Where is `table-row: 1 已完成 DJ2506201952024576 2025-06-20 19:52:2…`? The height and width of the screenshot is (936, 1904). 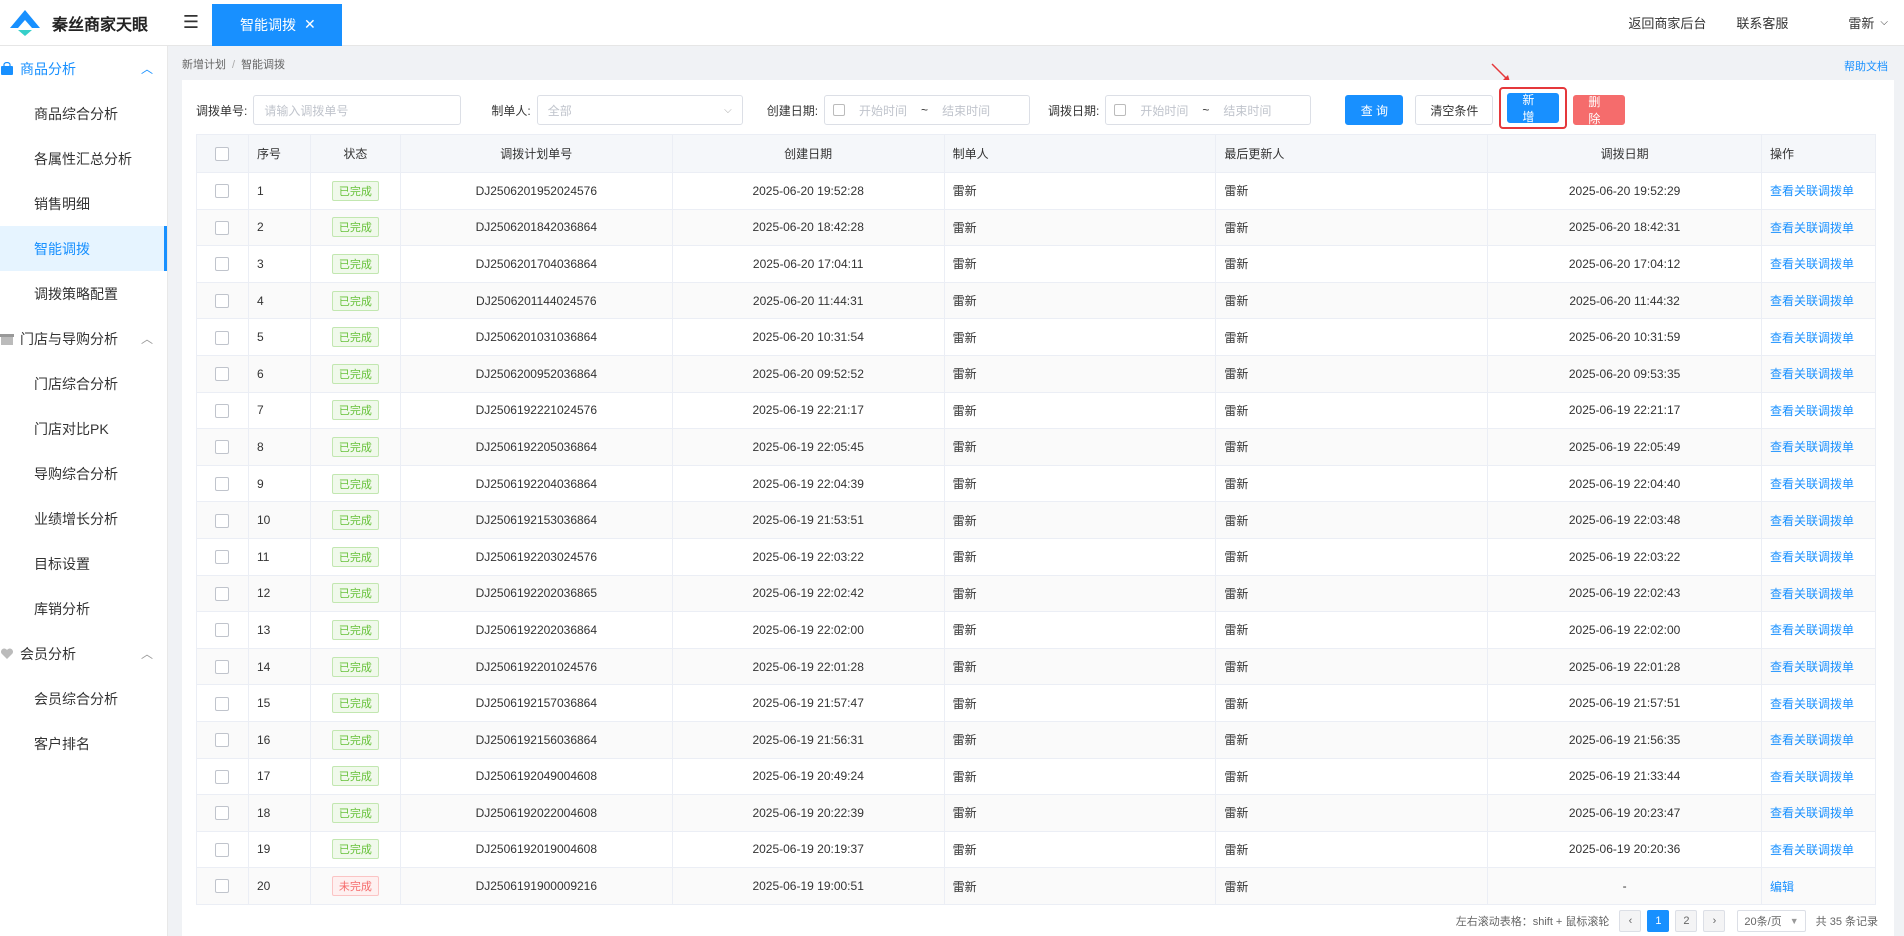 table-row: 1 已完成 DJ2506201952024576 2025-06-20 19:52:2… is located at coordinates (1036, 191).